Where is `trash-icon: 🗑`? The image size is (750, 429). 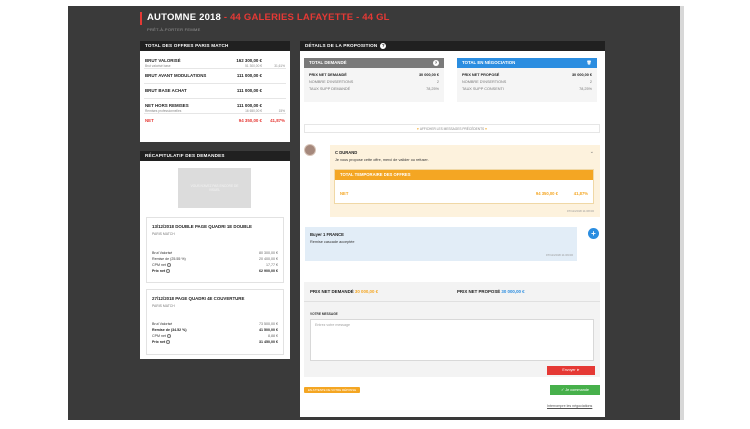 trash-icon: 🗑 is located at coordinates (589, 63).